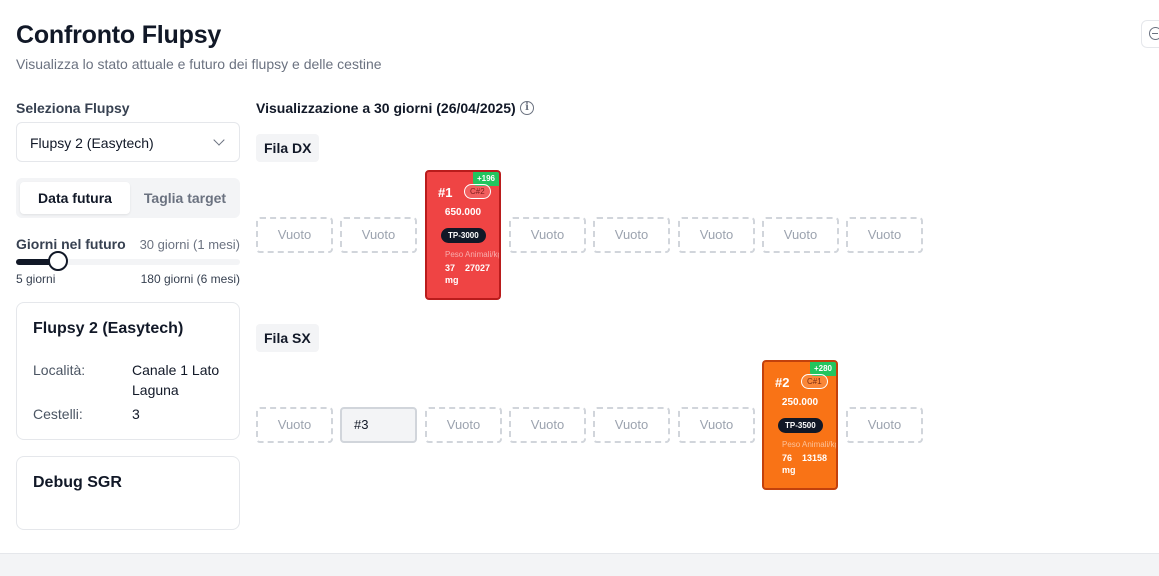 This screenshot has width=1159, height=576. I want to click on basket-slot-unassigned: #3, so click(378, 425).